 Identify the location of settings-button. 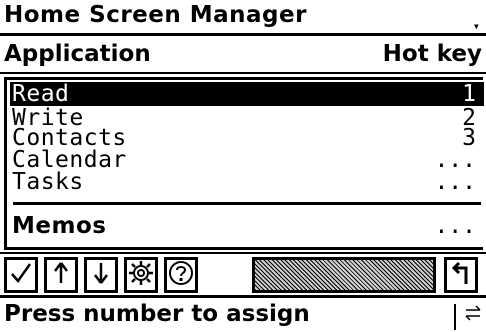
(141, 275).